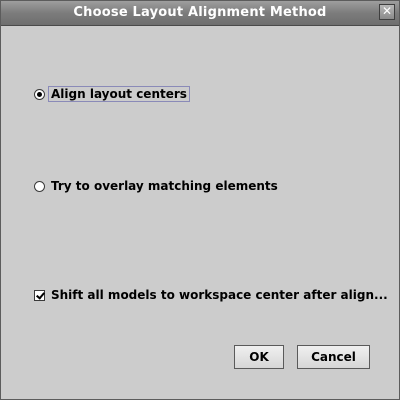  What do you see at coordinates (39, 295) in the screenshot?
I see `shift-models-checkbox` at bounding box center [39, 295].